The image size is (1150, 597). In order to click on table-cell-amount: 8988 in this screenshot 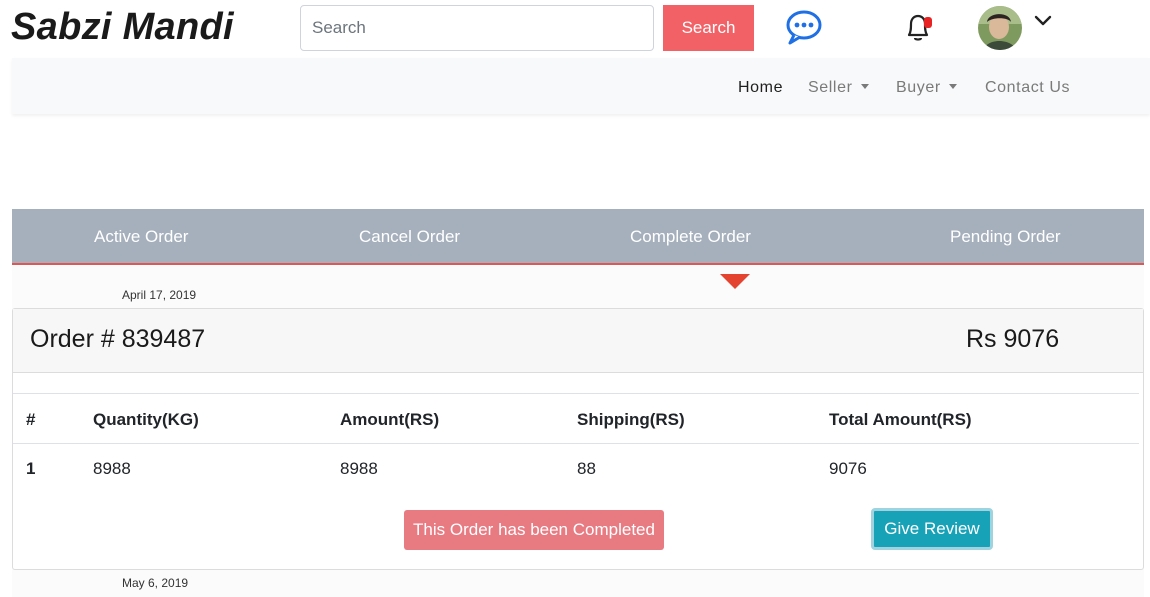, I will do `click(359, 468)`.